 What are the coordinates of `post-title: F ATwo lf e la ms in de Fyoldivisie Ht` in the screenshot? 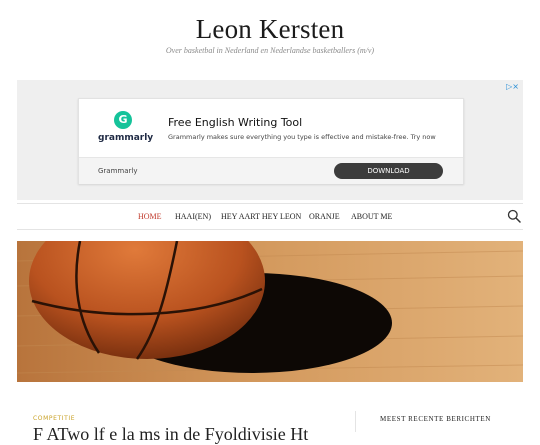 It's located at (170, 434).